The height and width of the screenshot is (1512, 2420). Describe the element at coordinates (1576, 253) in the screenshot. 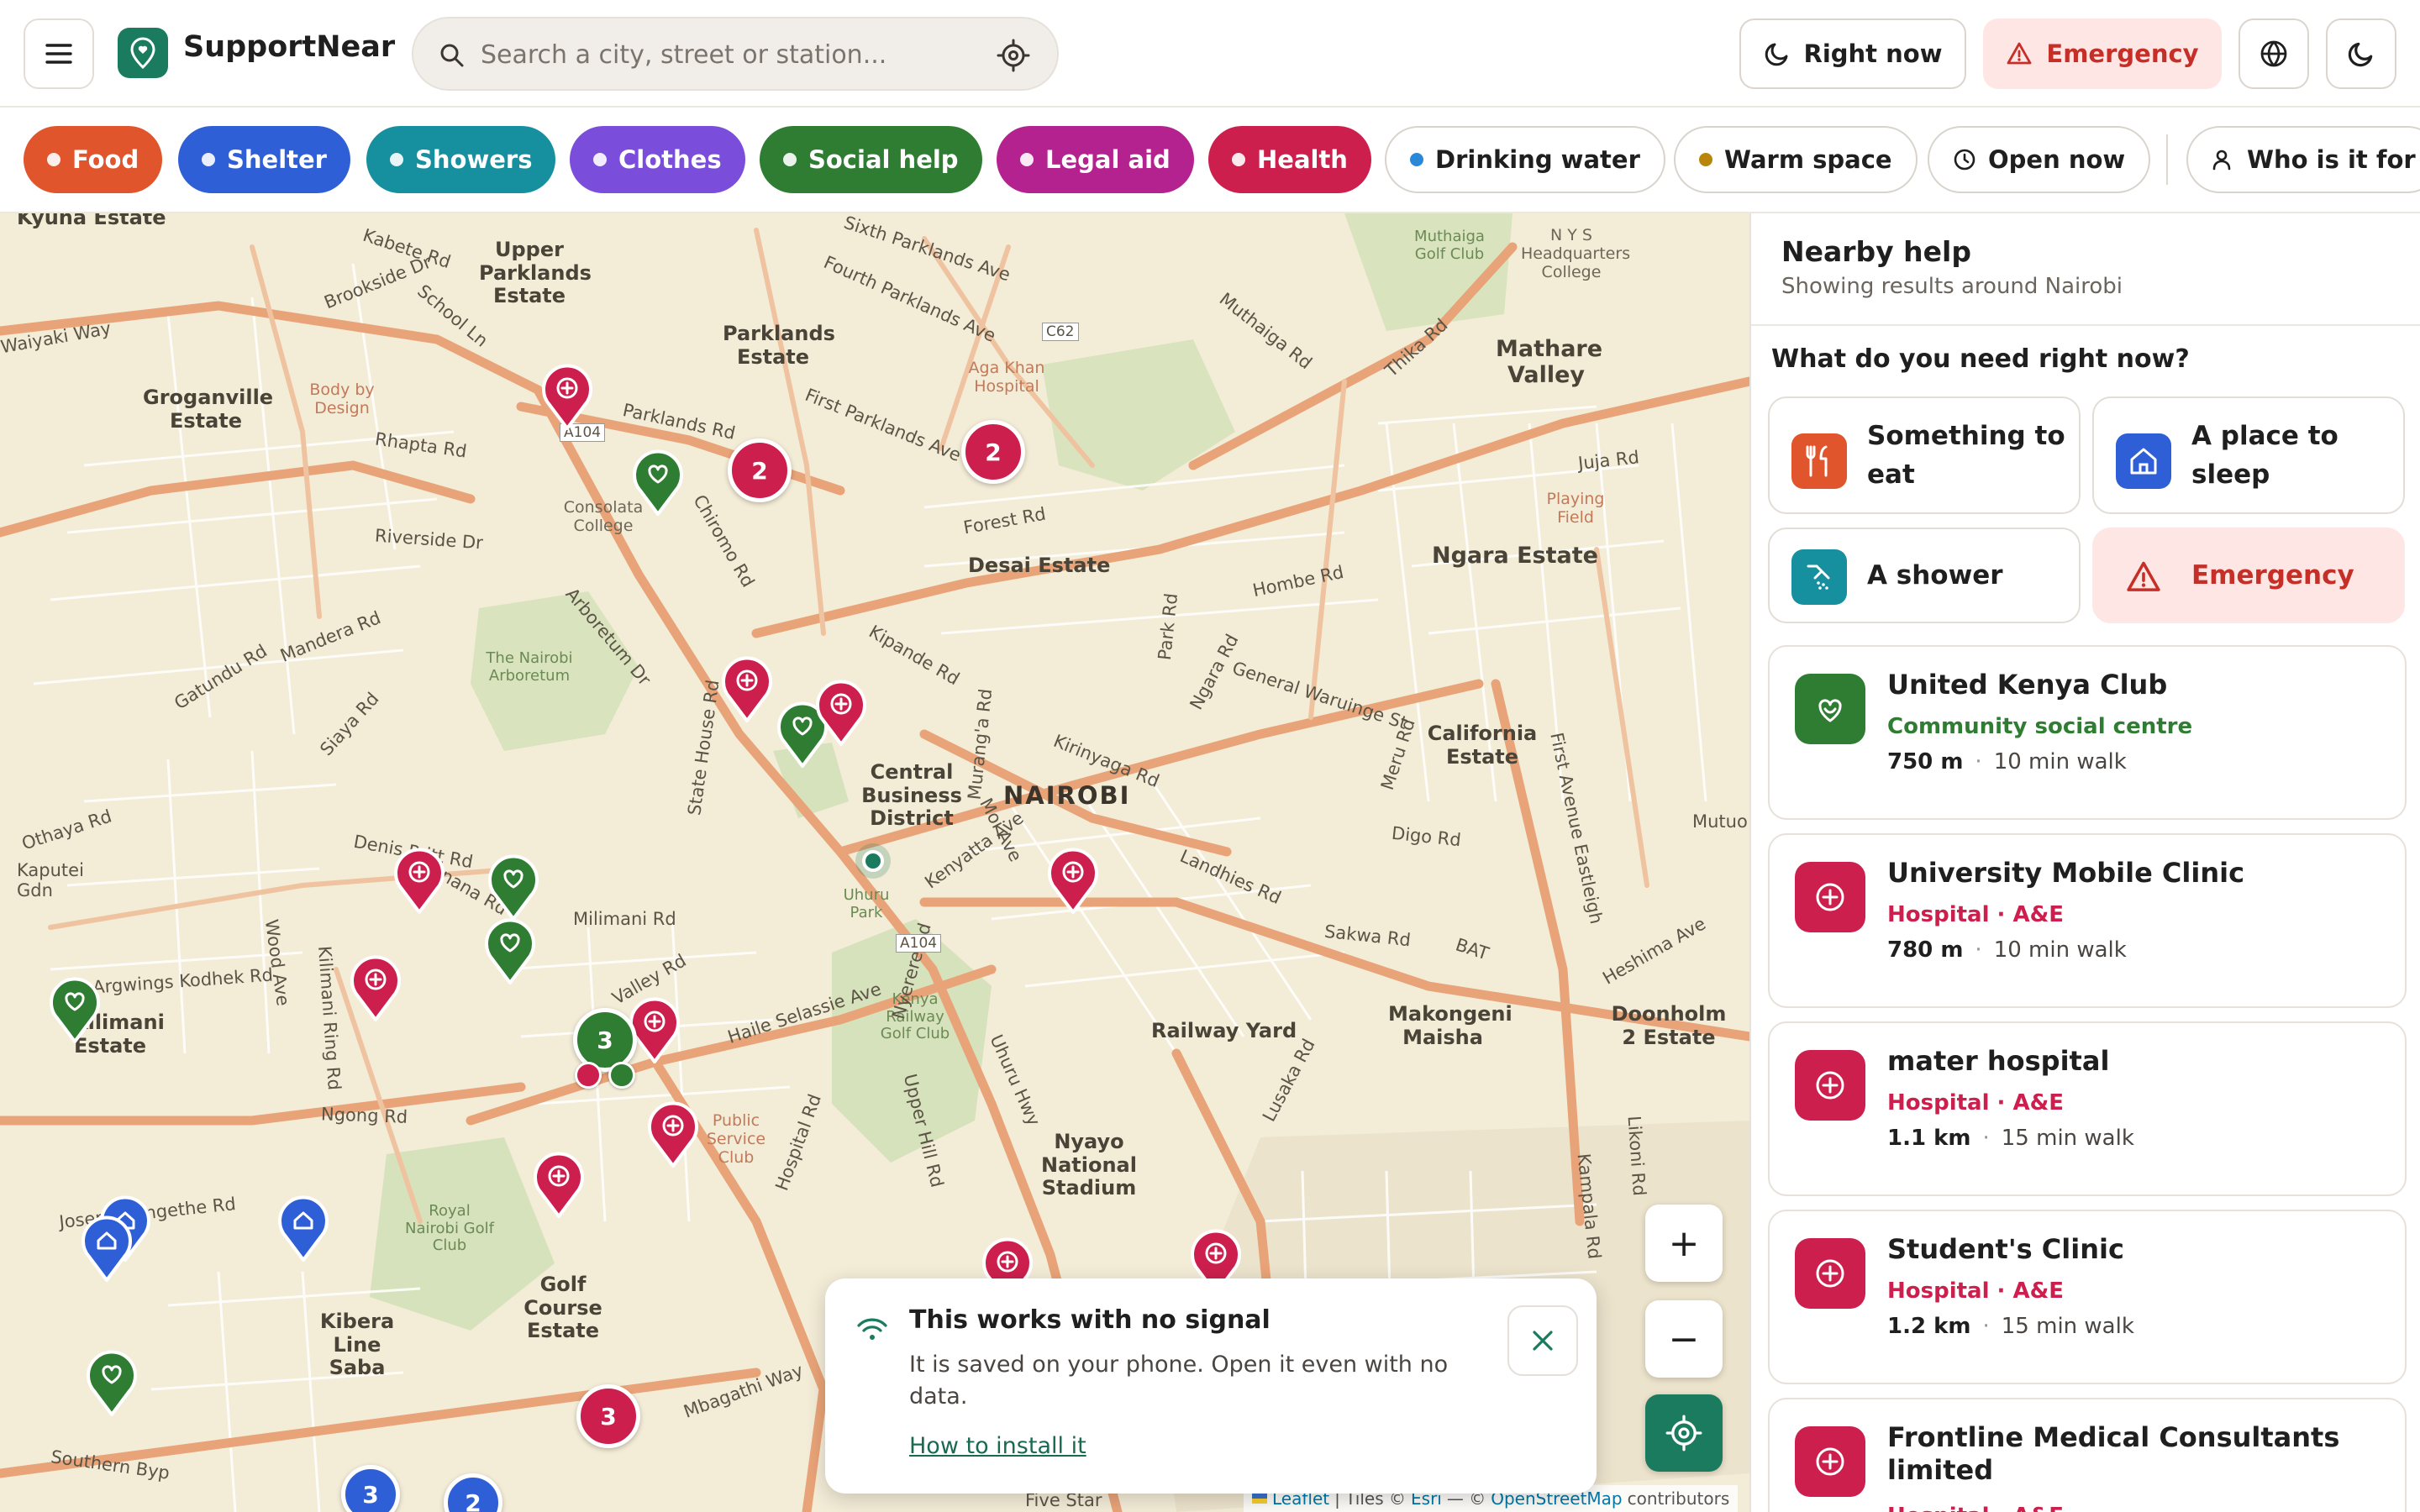

I see `map-place-label: N Y S Headquarters College` at that location.